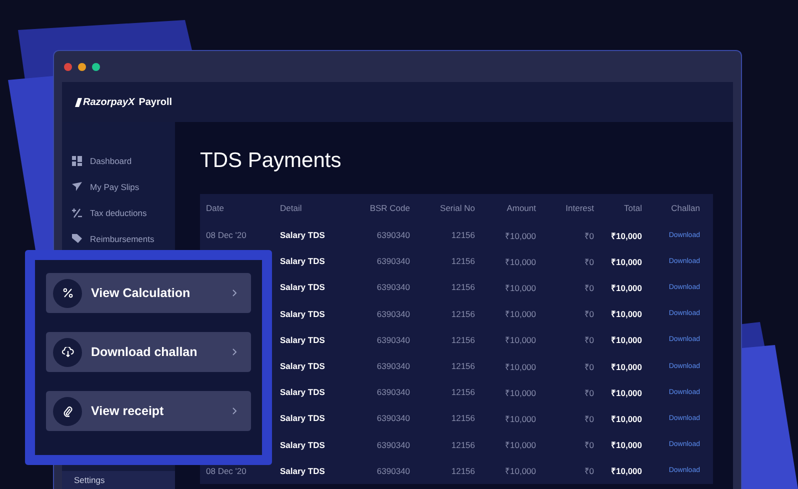 This screenshot has width=798, height=489. I want to click on action-button: View Calculation, so click(148, 293).